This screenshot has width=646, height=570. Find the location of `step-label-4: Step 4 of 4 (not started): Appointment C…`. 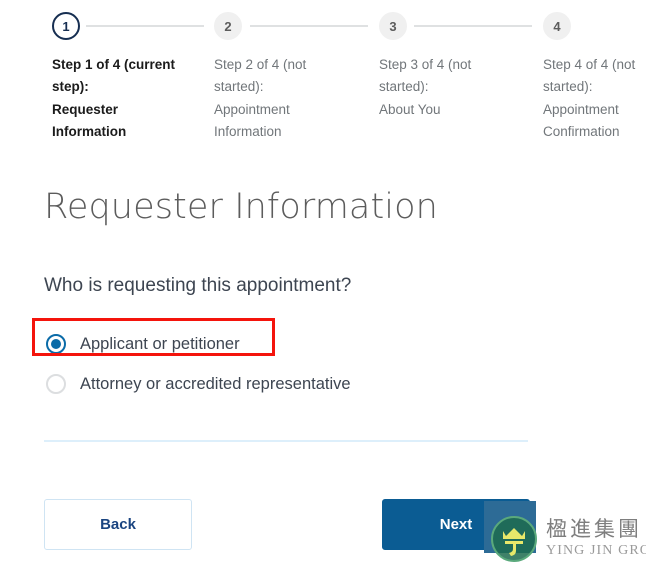

step-label-4: Step 4 of 4 (not started): Appointment C… is located at coordinates (590, 98).